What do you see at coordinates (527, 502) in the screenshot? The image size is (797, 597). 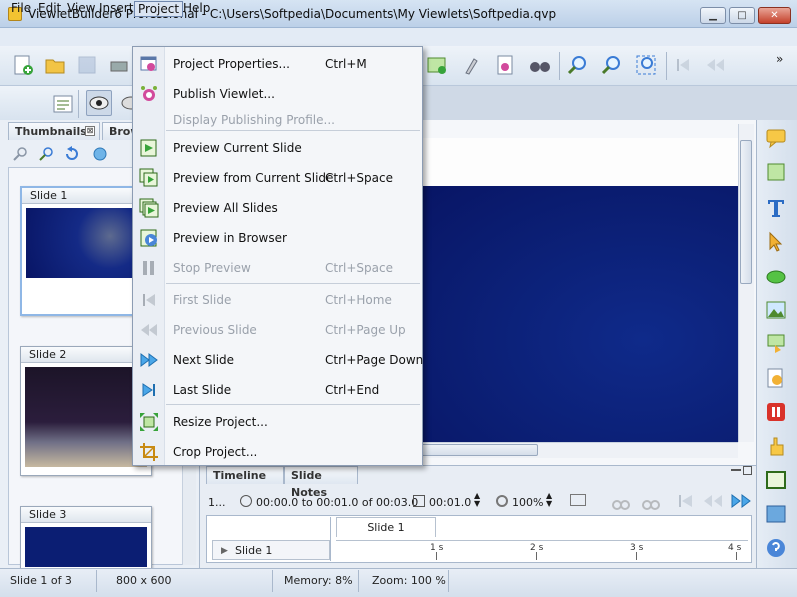 I see `zoom-value: 100%` at bounding box center [527, 502].